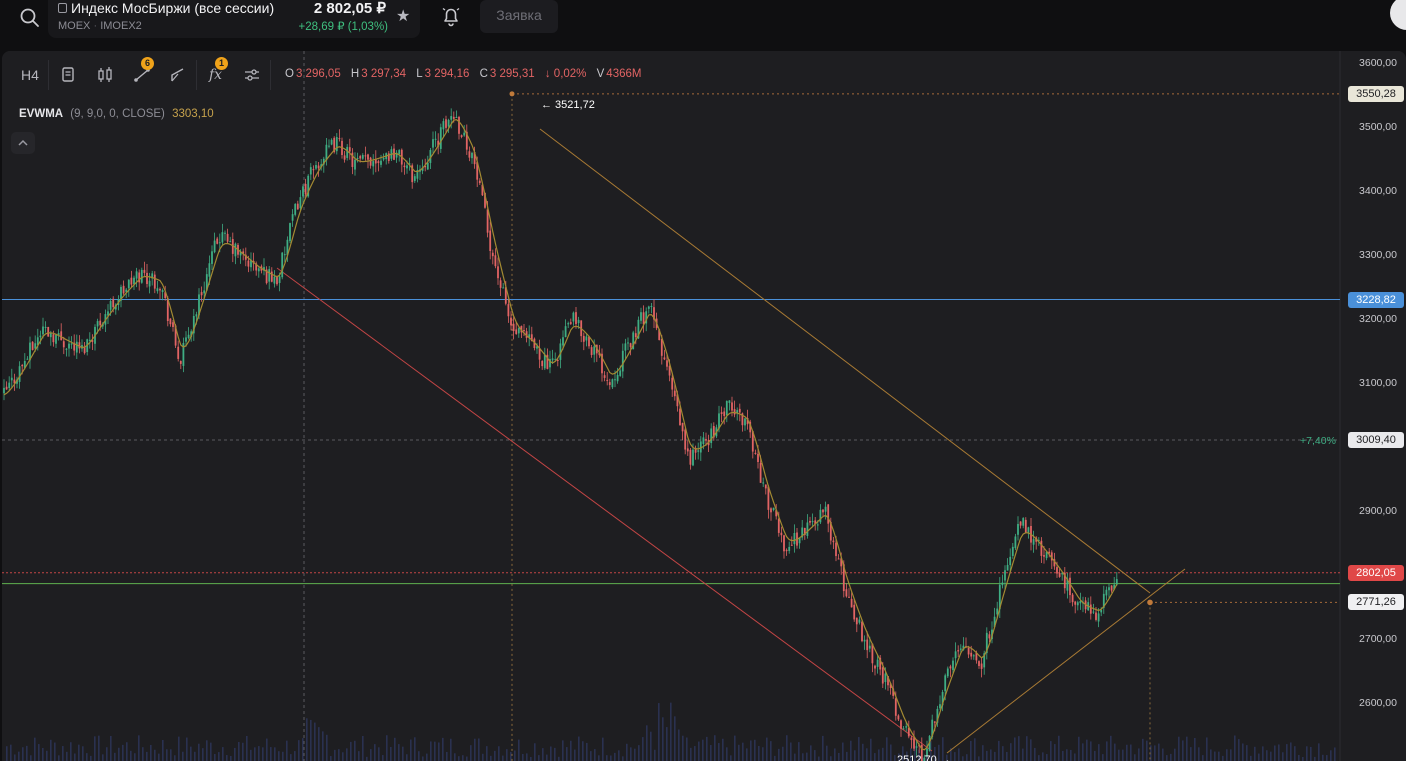 The height and width of the screenshot is (761, 1406). What do you see at coordinates (67, 75) in the screenshot?
I see `chart-type-icon` at bounding box center [67, 75].